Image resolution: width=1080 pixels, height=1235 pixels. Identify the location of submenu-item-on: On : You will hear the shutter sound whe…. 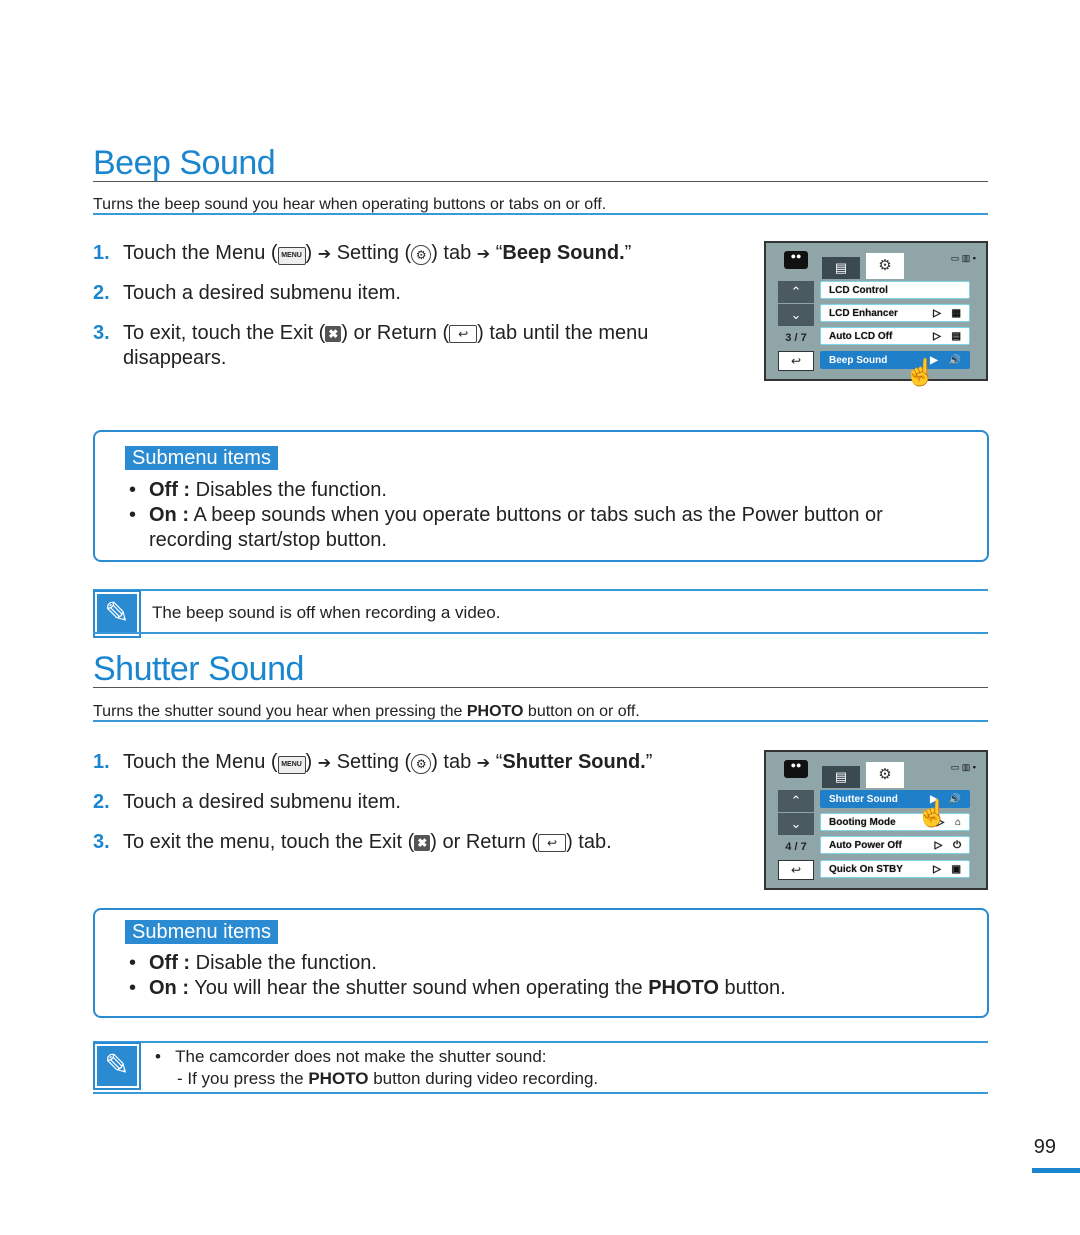
(545, 988).